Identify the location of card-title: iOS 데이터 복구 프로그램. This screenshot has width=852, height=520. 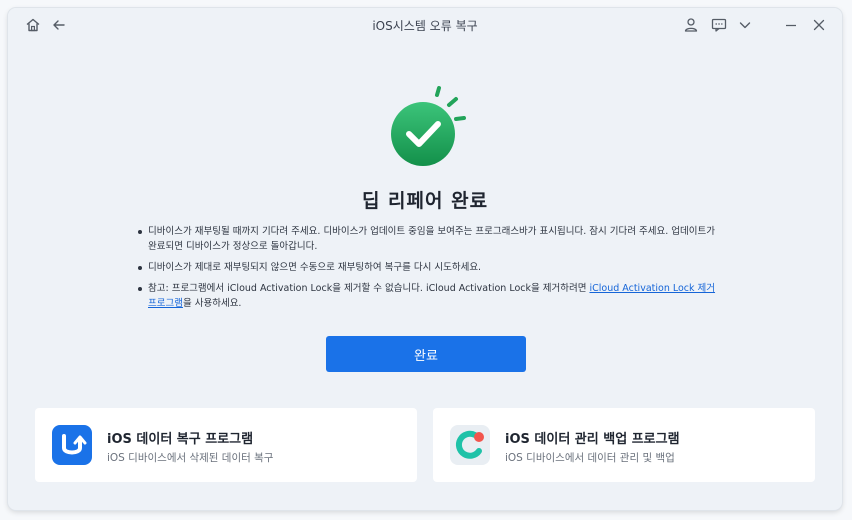
(180, 439).